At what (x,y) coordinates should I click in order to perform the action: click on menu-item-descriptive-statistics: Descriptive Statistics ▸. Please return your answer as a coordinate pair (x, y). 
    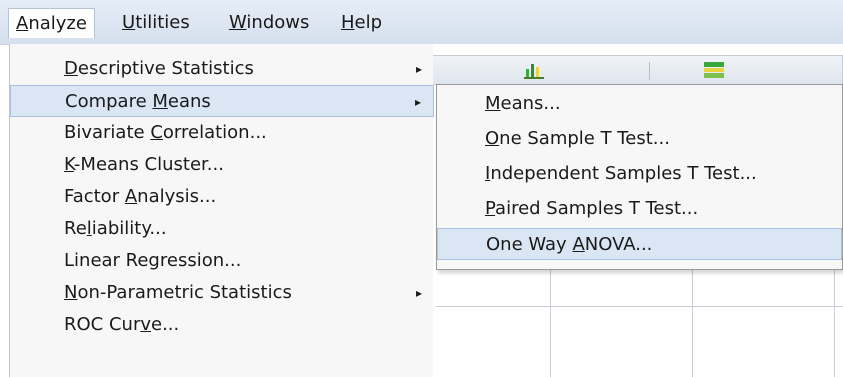
    Looking at the image, I should click on (222, 69).